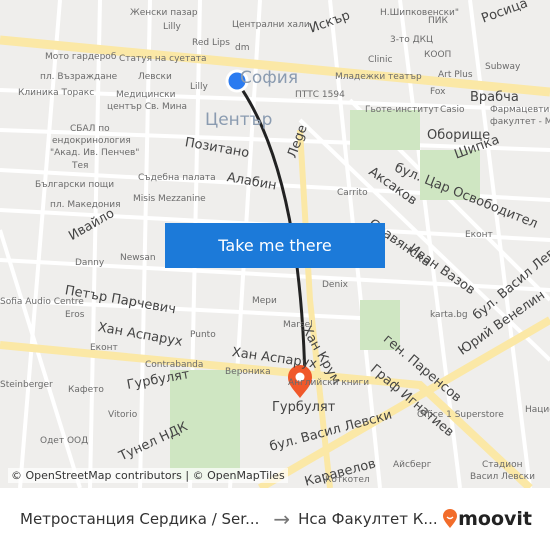 The width and height of the screenshot is (550, 550). I want to click on place-label: ПИК, so click(438, 21).